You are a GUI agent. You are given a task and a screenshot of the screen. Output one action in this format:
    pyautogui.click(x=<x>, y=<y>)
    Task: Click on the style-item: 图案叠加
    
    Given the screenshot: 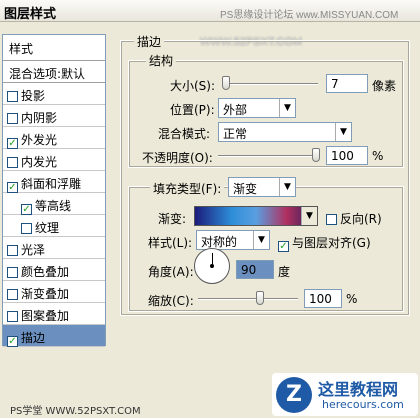 What is the action you would take?
    pyautogui.click(x=54, y=314)
    